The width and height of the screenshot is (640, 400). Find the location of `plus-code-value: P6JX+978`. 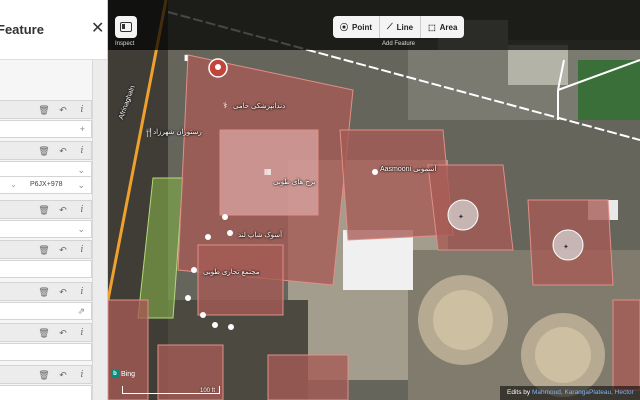

plus-code-value: P6JX+978 is located at coordinates (46, 184).